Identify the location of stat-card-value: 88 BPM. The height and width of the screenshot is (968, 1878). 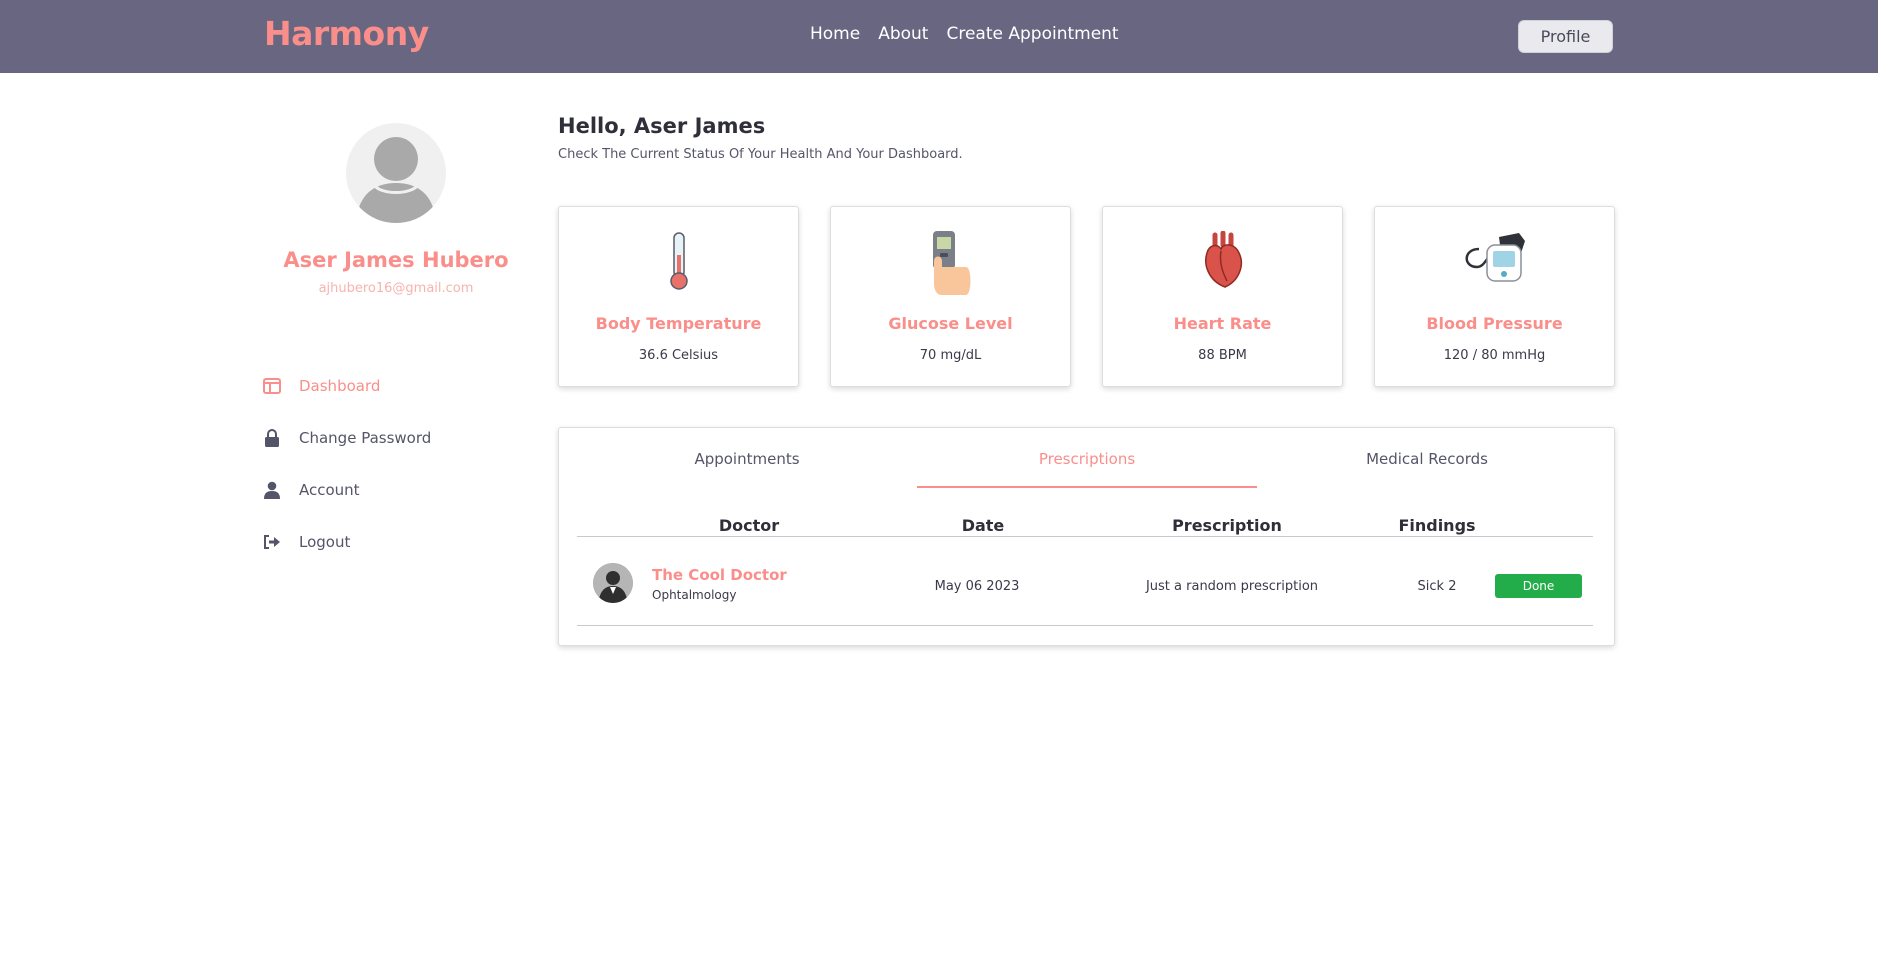
(1222, 355).